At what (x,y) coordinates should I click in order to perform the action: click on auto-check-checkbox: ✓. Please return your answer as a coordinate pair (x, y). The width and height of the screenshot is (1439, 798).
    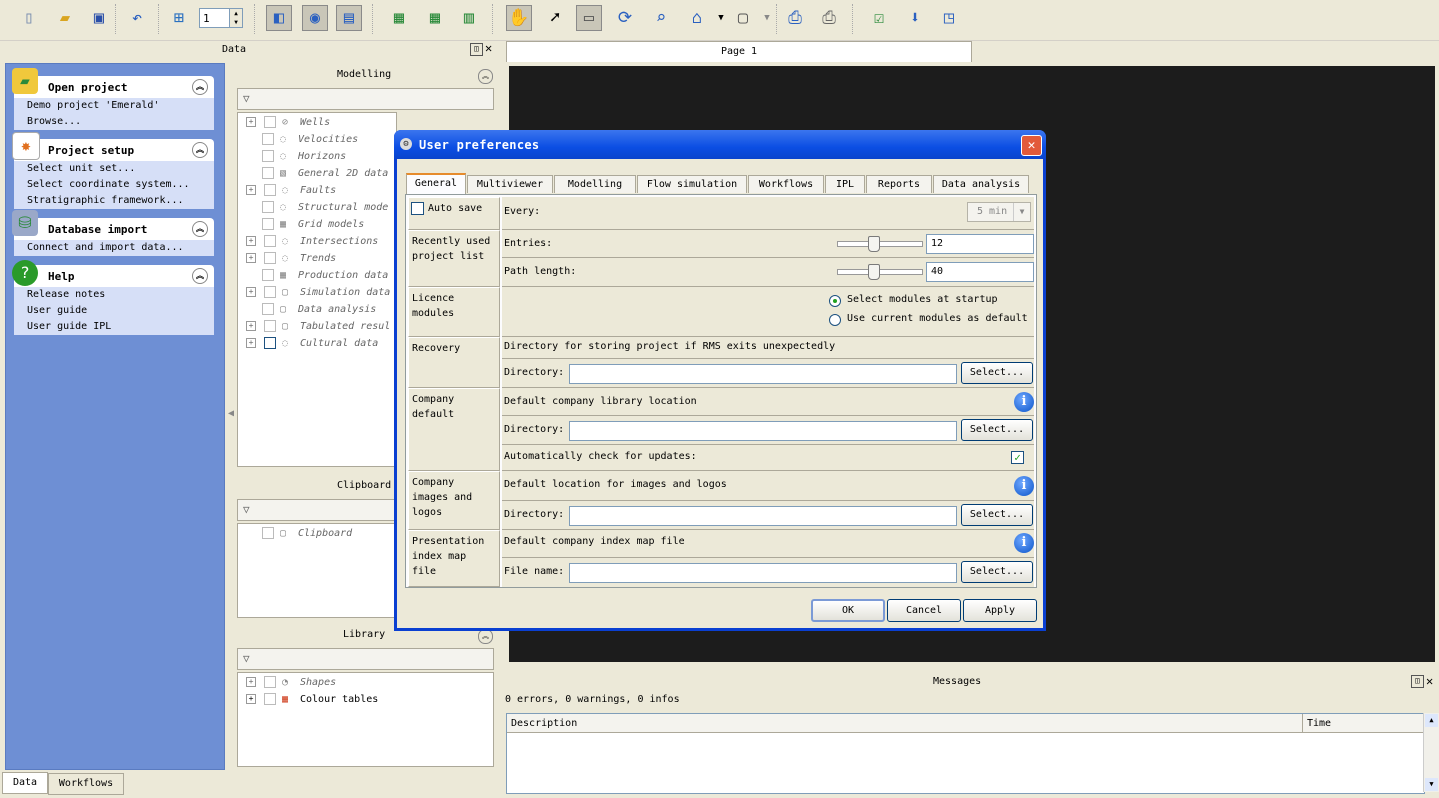
    Looking at the image, I should click on (1017, 457).